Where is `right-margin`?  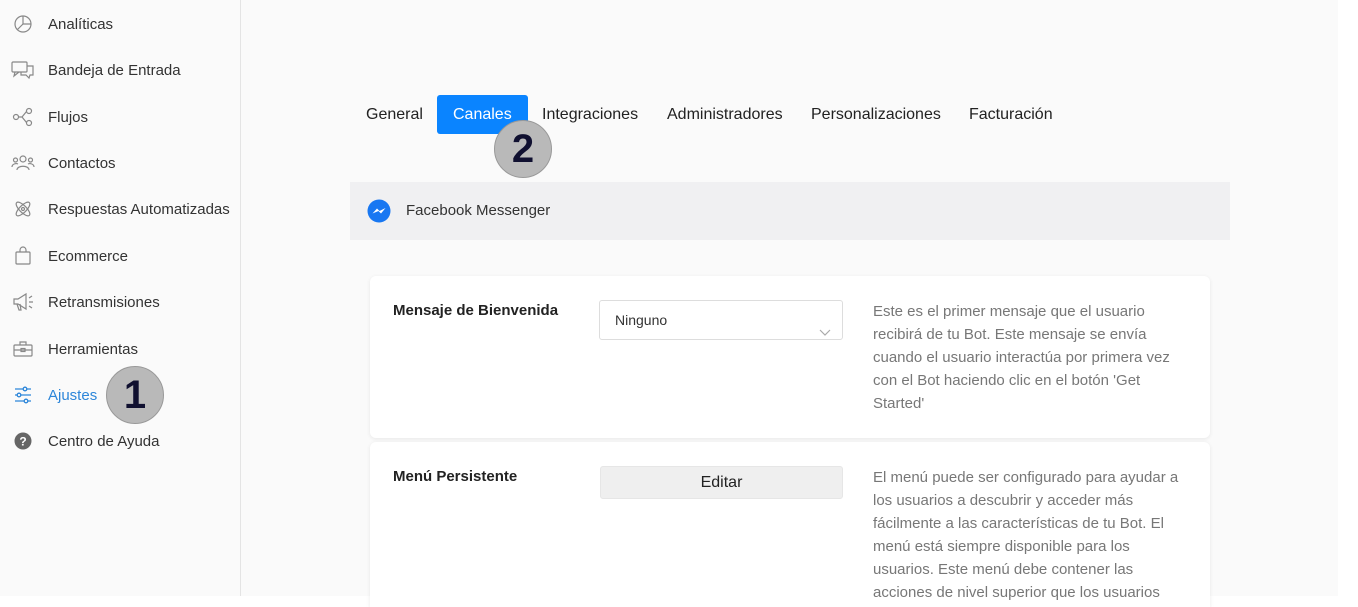
right-margin is located at coordinates (1348, 303).